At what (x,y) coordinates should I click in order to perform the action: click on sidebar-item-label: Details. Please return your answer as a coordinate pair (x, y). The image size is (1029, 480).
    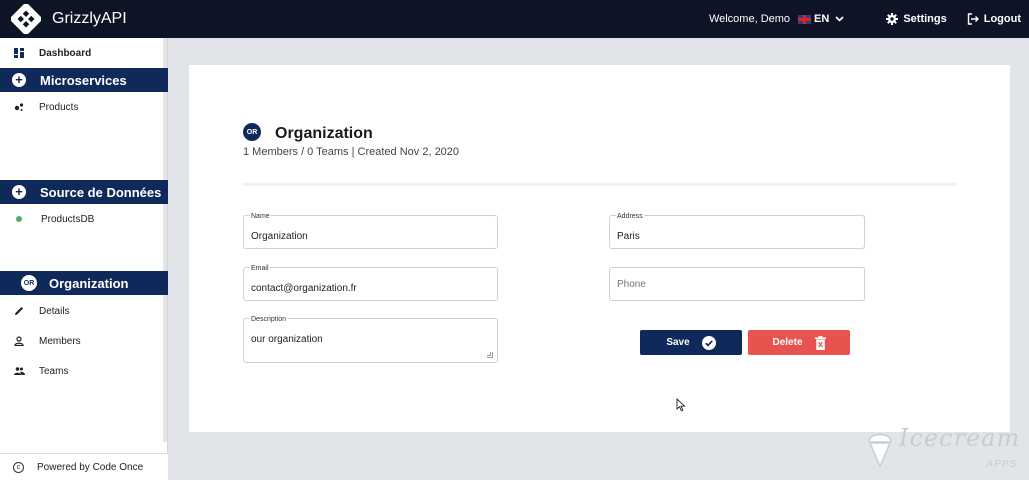
    Looking at the image, I should click on (54, 311).